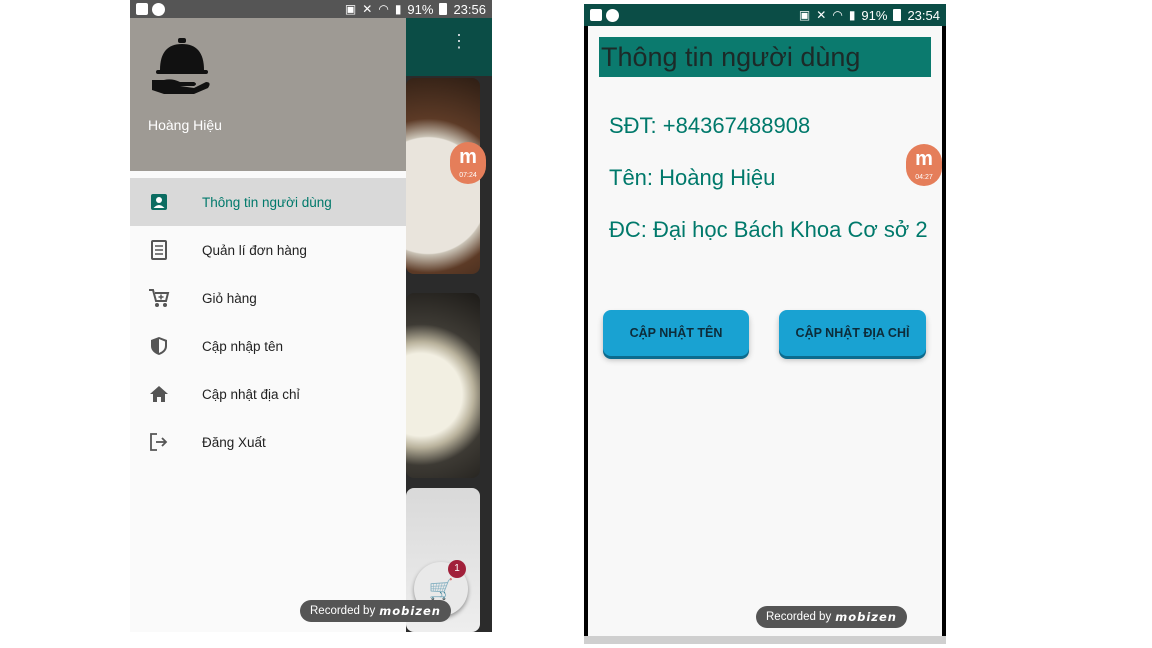 Image resolution: width=1152 pixels, height=648 pixels. What do you see at coordinates (159, 202) in the screenshot?
I see `account-box-icon` at bounding box center [159, 202].